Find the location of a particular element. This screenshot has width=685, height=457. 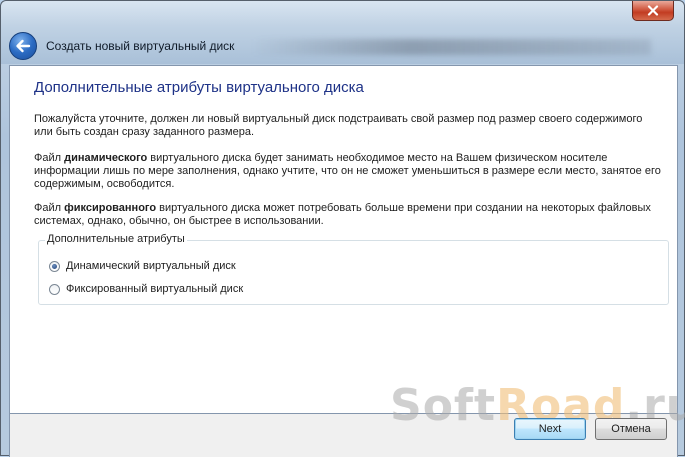

back-button is located at coordinates (23, 46).